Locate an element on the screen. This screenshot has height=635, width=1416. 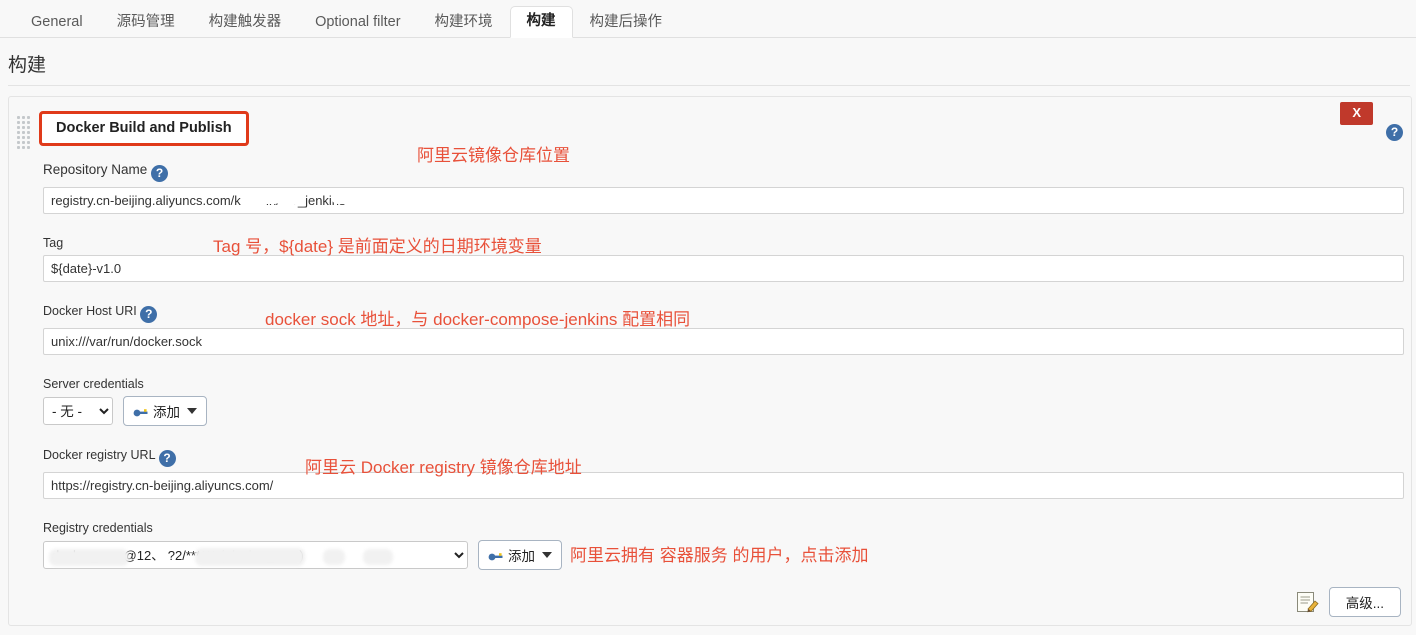
field-tag: Tag is located at coordinates (723, 259).